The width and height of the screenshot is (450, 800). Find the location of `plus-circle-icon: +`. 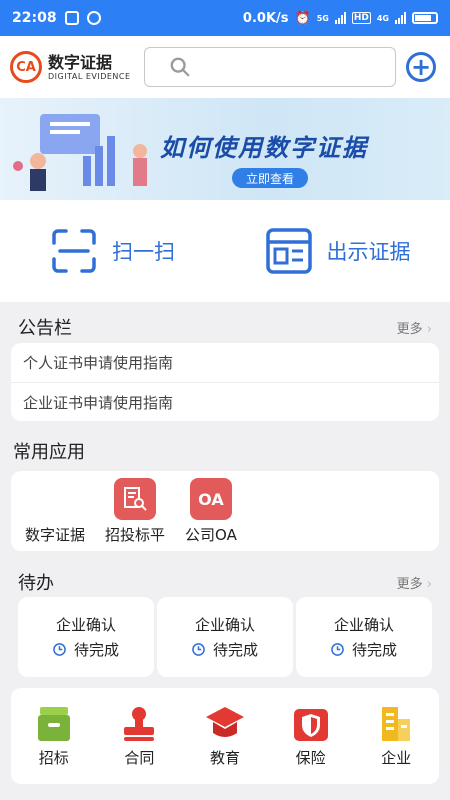

plus-circle-icon: + is located at coordinates (421, 67).